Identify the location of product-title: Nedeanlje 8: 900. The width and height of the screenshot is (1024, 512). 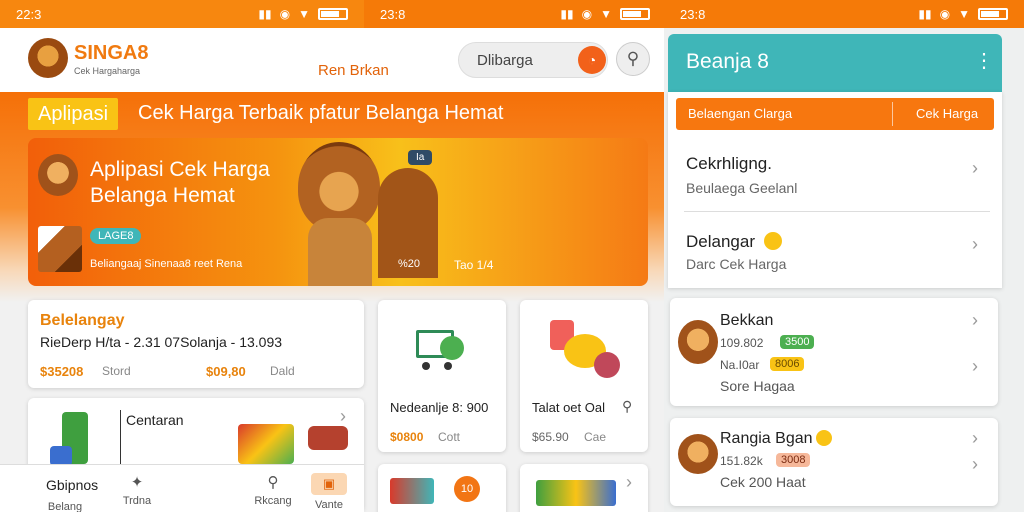
(439, 407).